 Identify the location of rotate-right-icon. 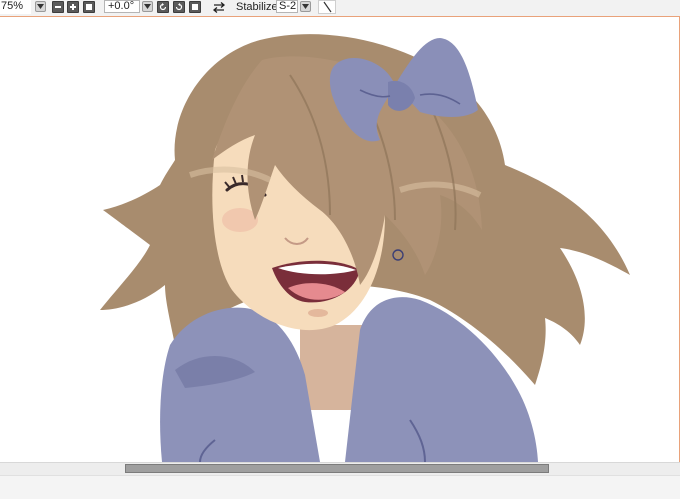
(179, 7).